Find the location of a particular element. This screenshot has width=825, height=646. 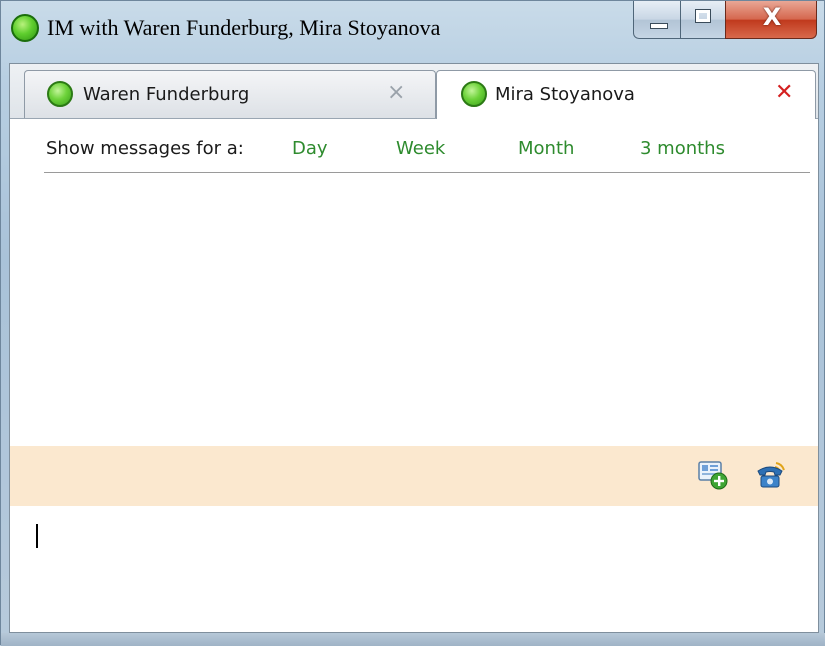

close-tab-icon: ✕ is located at coordinates (784, 93).